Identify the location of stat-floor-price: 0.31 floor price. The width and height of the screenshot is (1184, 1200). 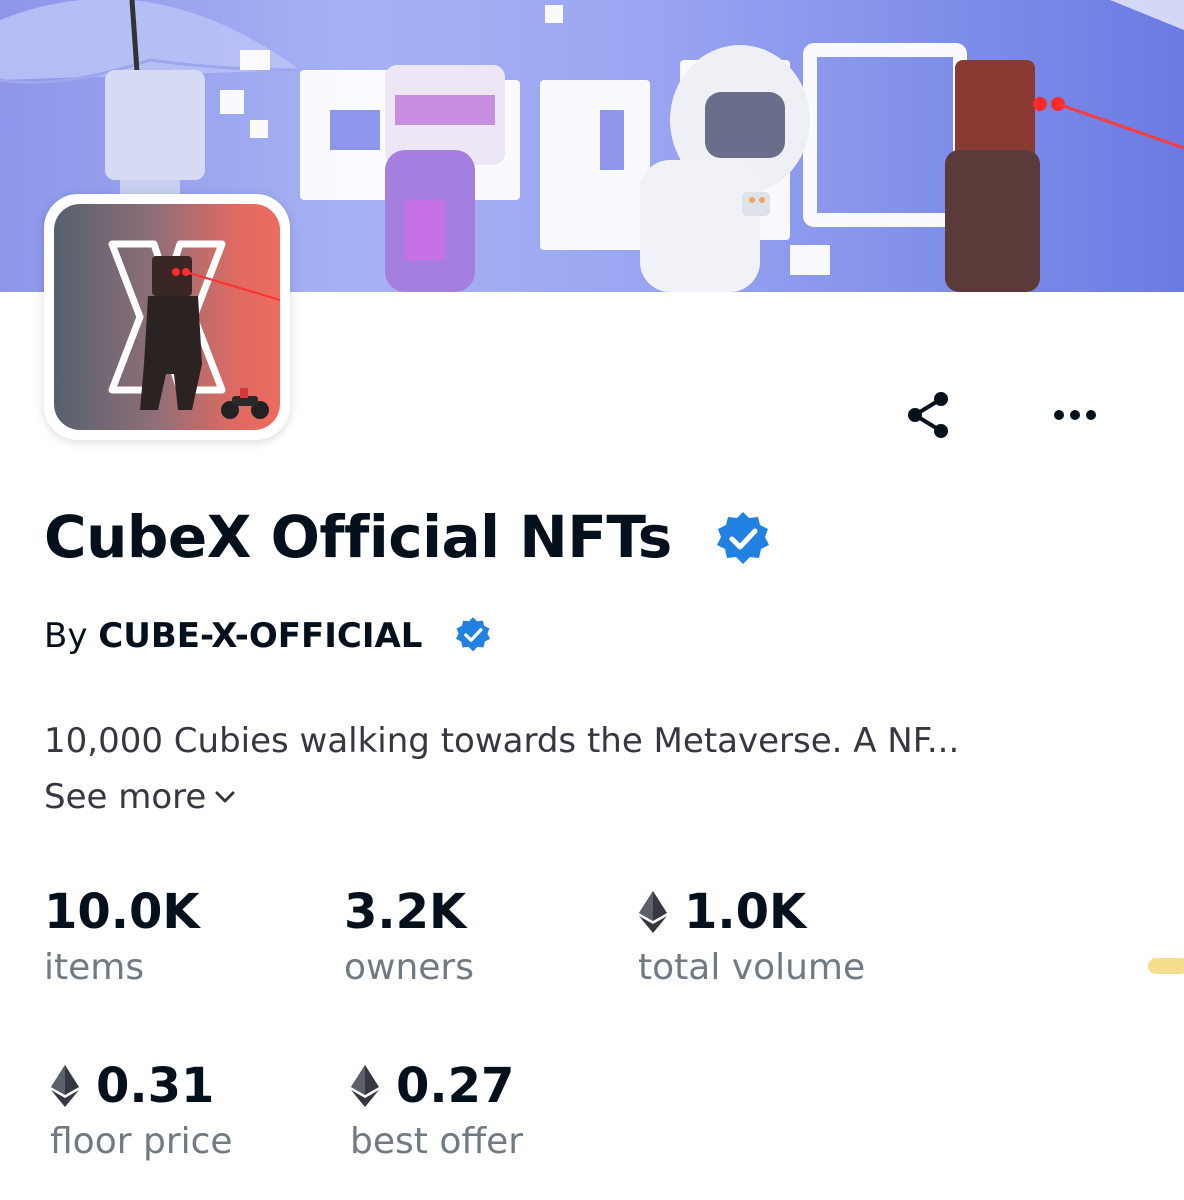
(141, 1111).